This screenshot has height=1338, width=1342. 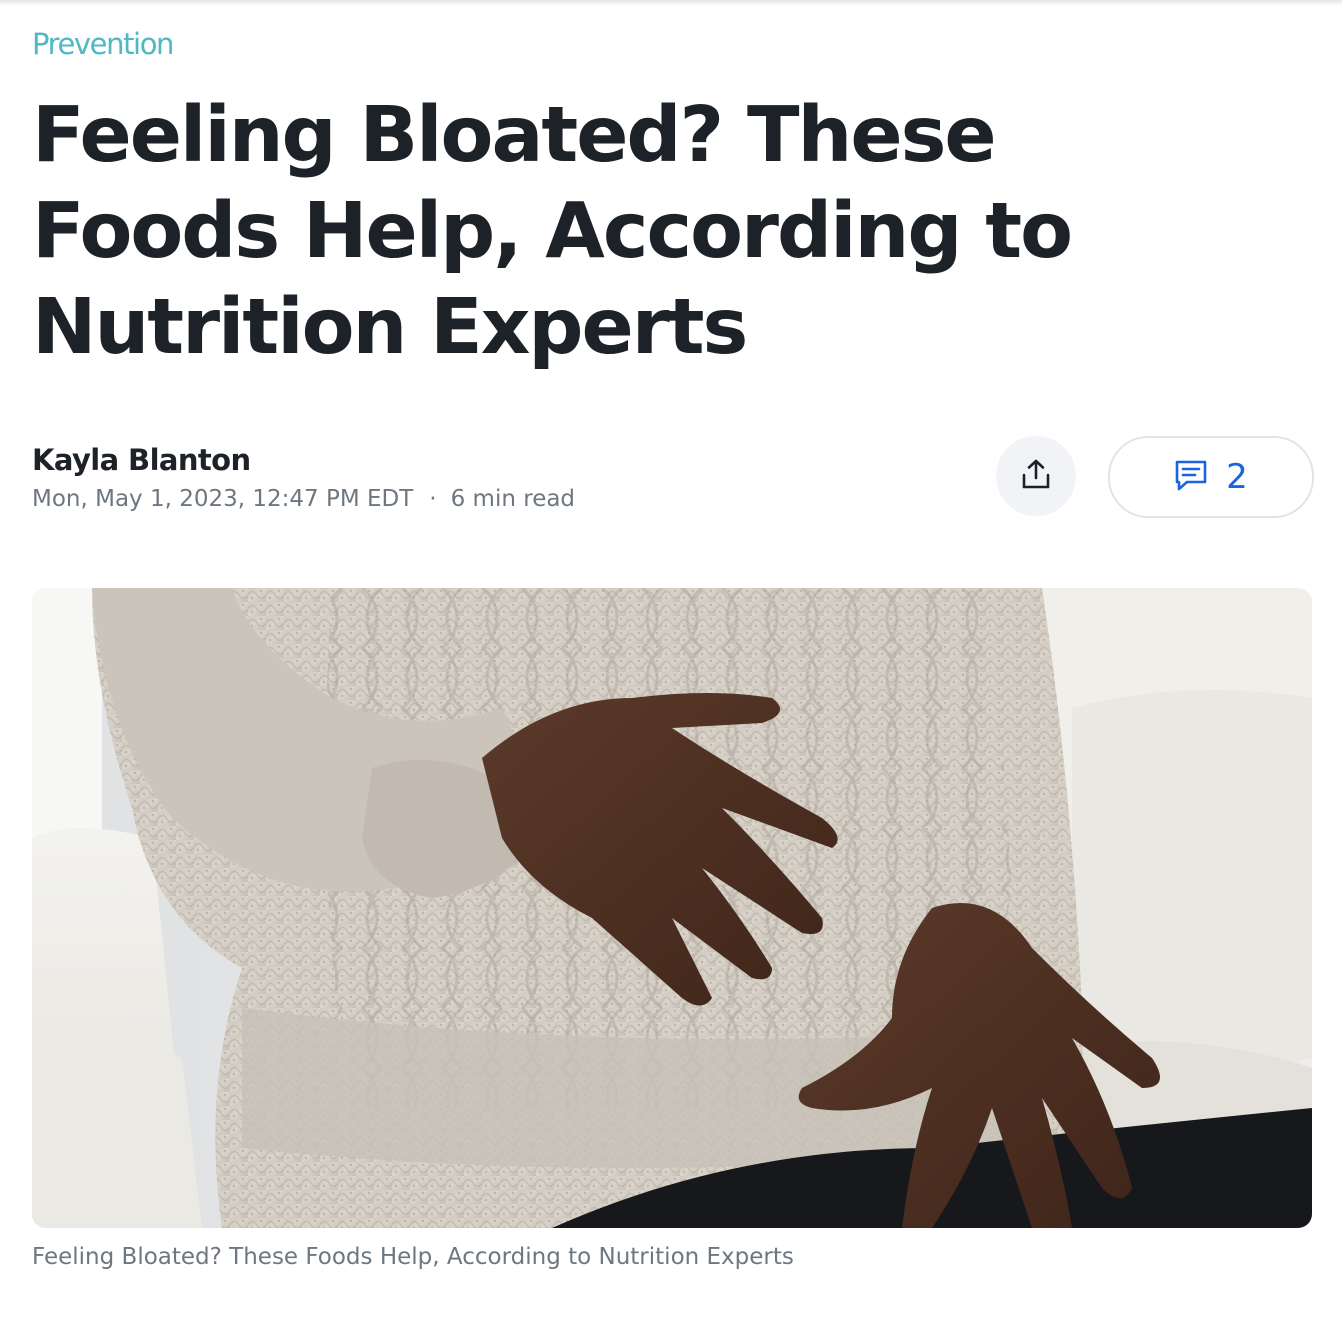 I want to click on share-button, so click(x=1036, y=476).